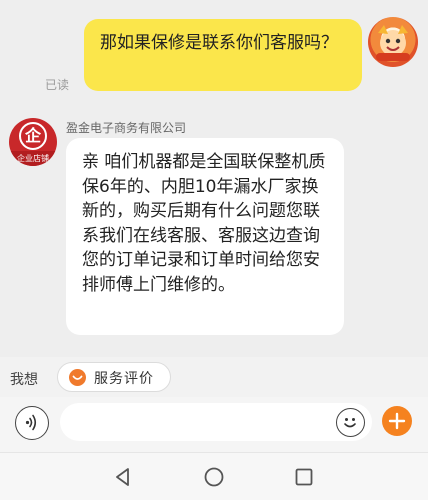 This screenshot has width=428, height=500. What do you see at coordinates (77, 377) in the screenshot?
I see `service-rating-icon` at bounding box center [77, 377].